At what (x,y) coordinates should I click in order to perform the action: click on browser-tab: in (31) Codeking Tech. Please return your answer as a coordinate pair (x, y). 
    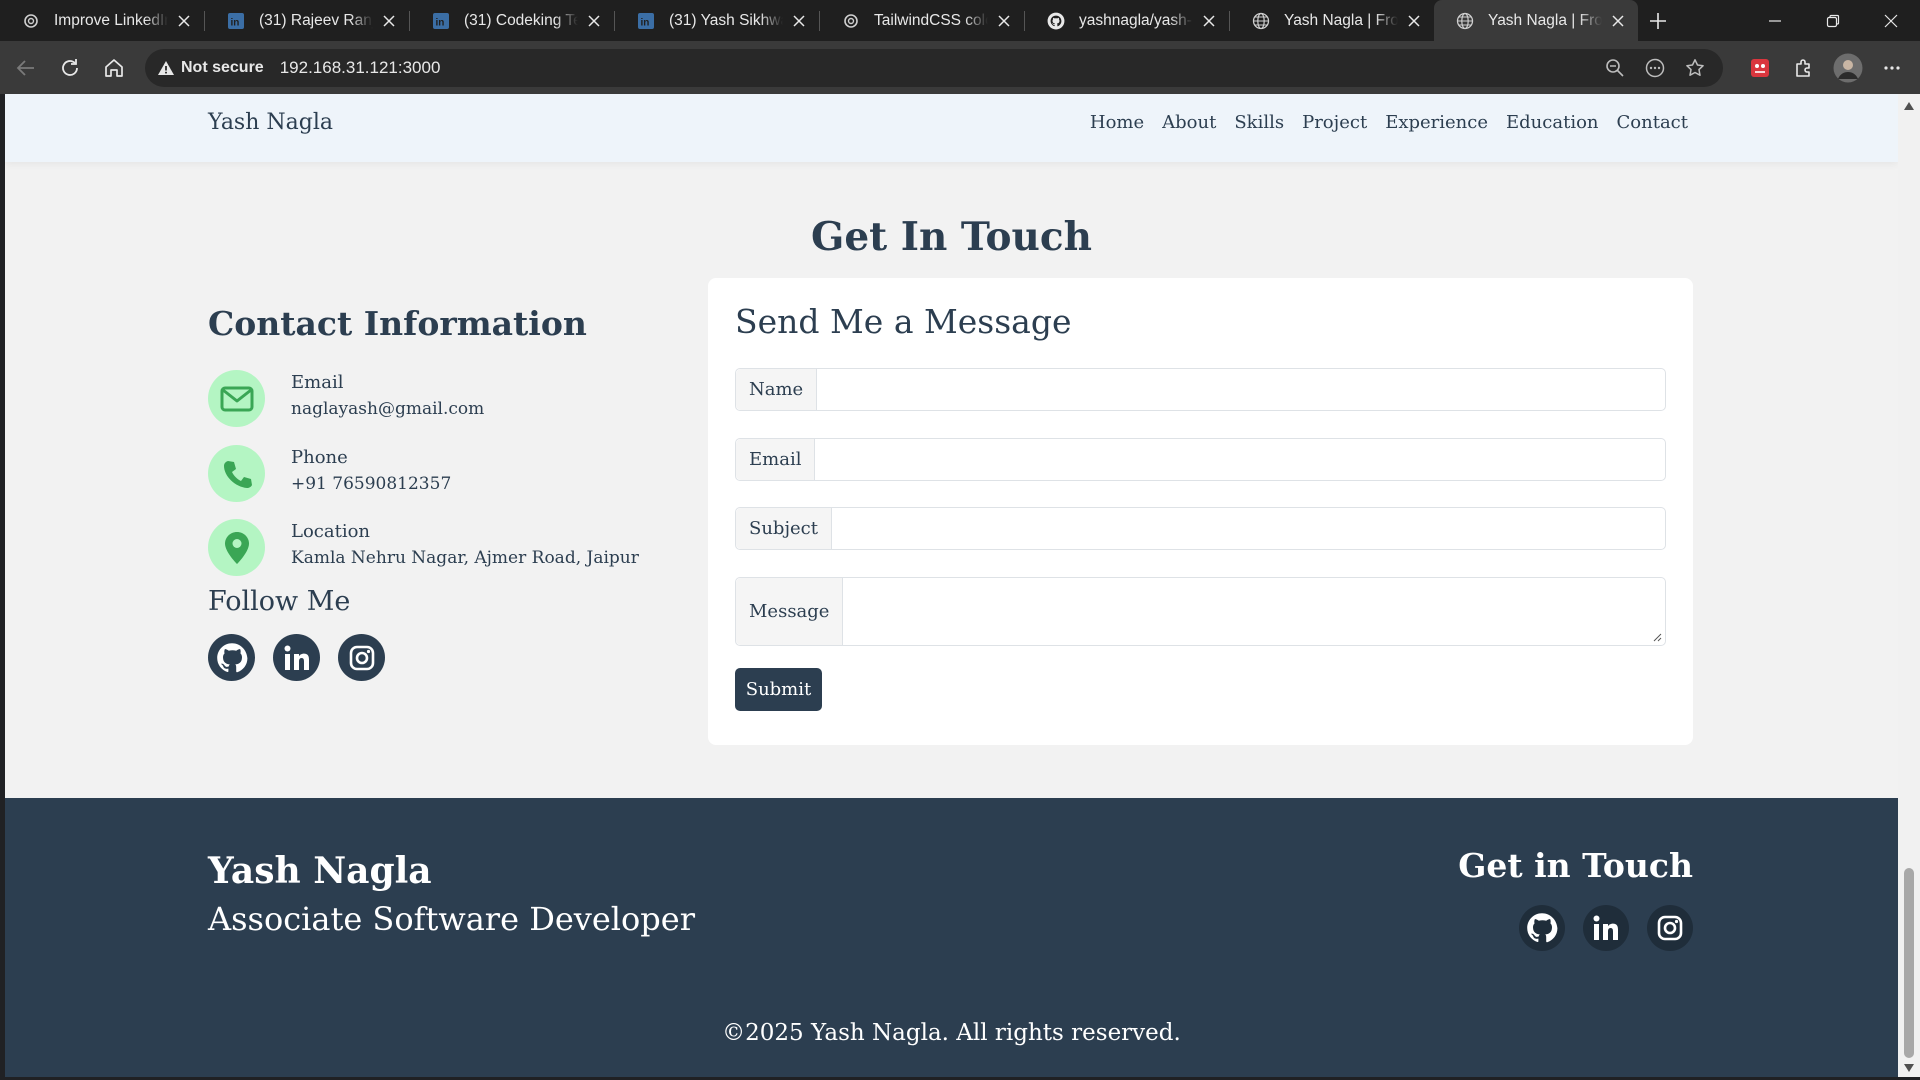
    Looking at the image, I should click on (512, 20).